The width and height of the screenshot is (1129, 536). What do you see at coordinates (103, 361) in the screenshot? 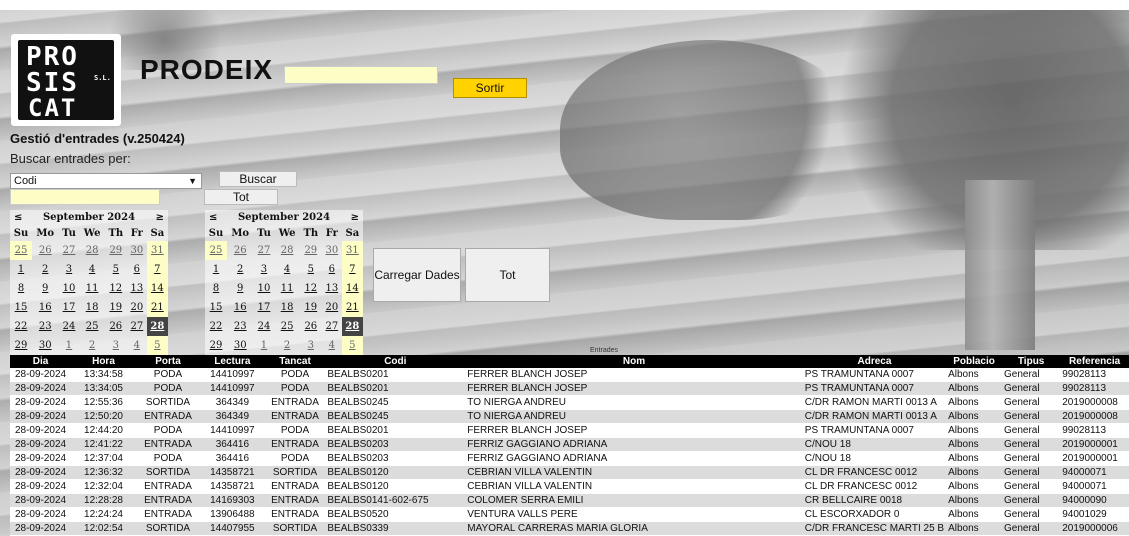
I see `column-header: Hora` at bounding box center [103, 361].